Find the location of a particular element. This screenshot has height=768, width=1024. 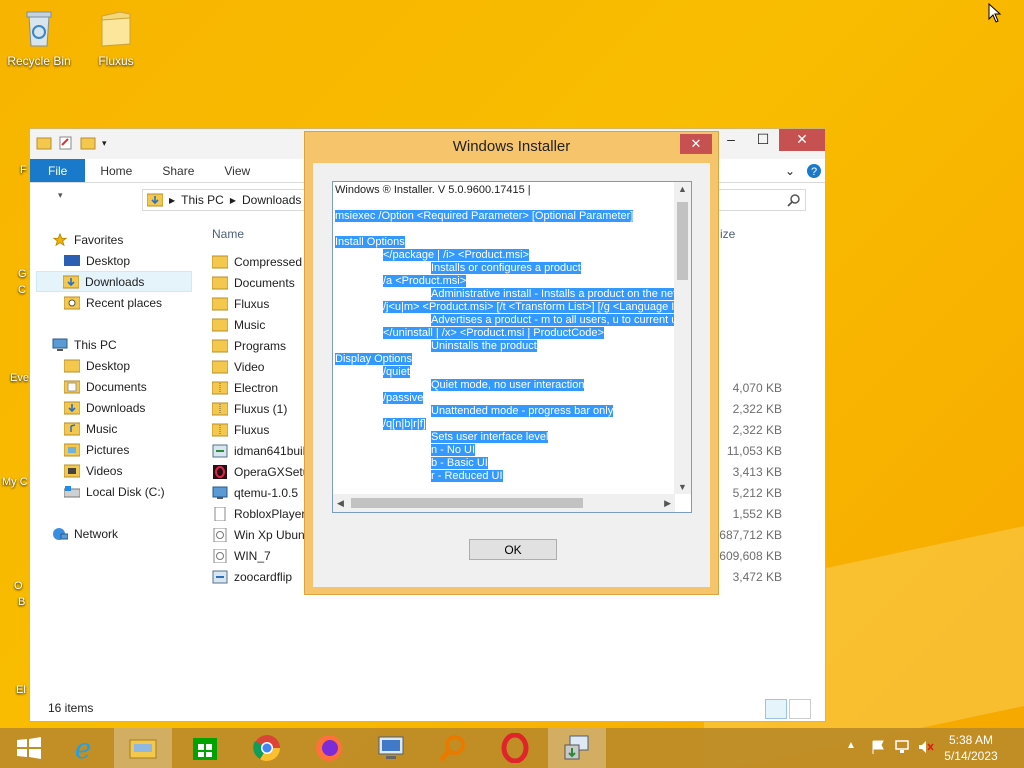

nav-pc-local-disk: Local Disk (C:) is located at coordinates (143, 491).